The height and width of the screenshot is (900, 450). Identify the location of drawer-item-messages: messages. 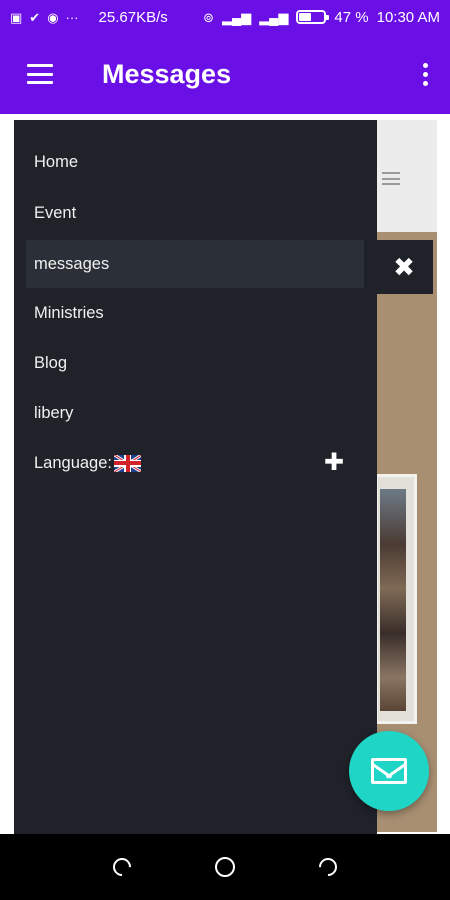
(195, 264).